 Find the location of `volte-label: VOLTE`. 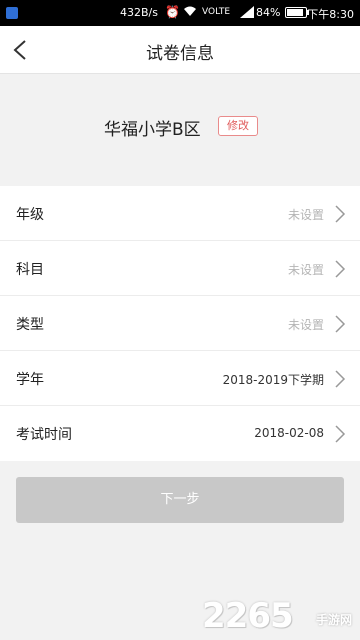

volte-label: VOLTE is located at coordinates (216, 12).